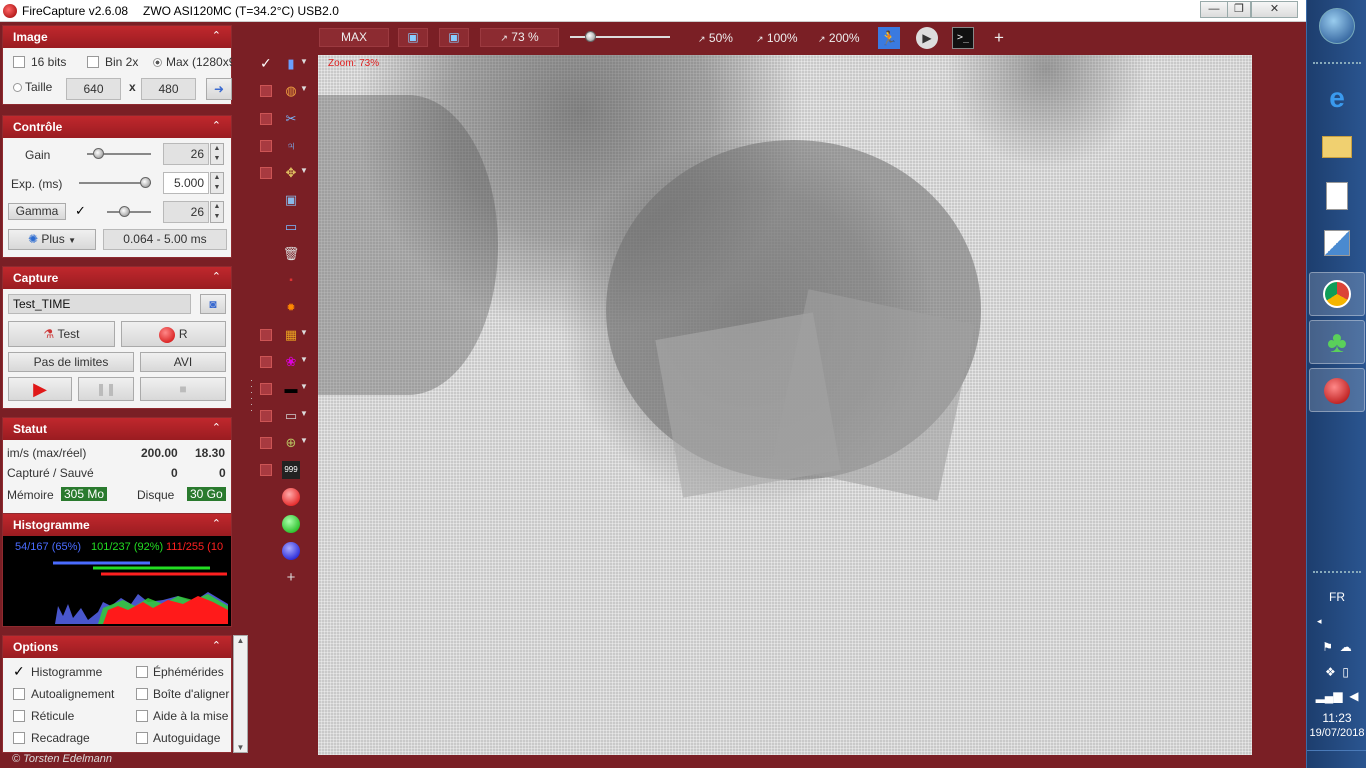 This screenshot has width=1366, height=768. Describe the element at coordinates (1337, 196) in the screenshot. I see `taskbar-document` at that location.